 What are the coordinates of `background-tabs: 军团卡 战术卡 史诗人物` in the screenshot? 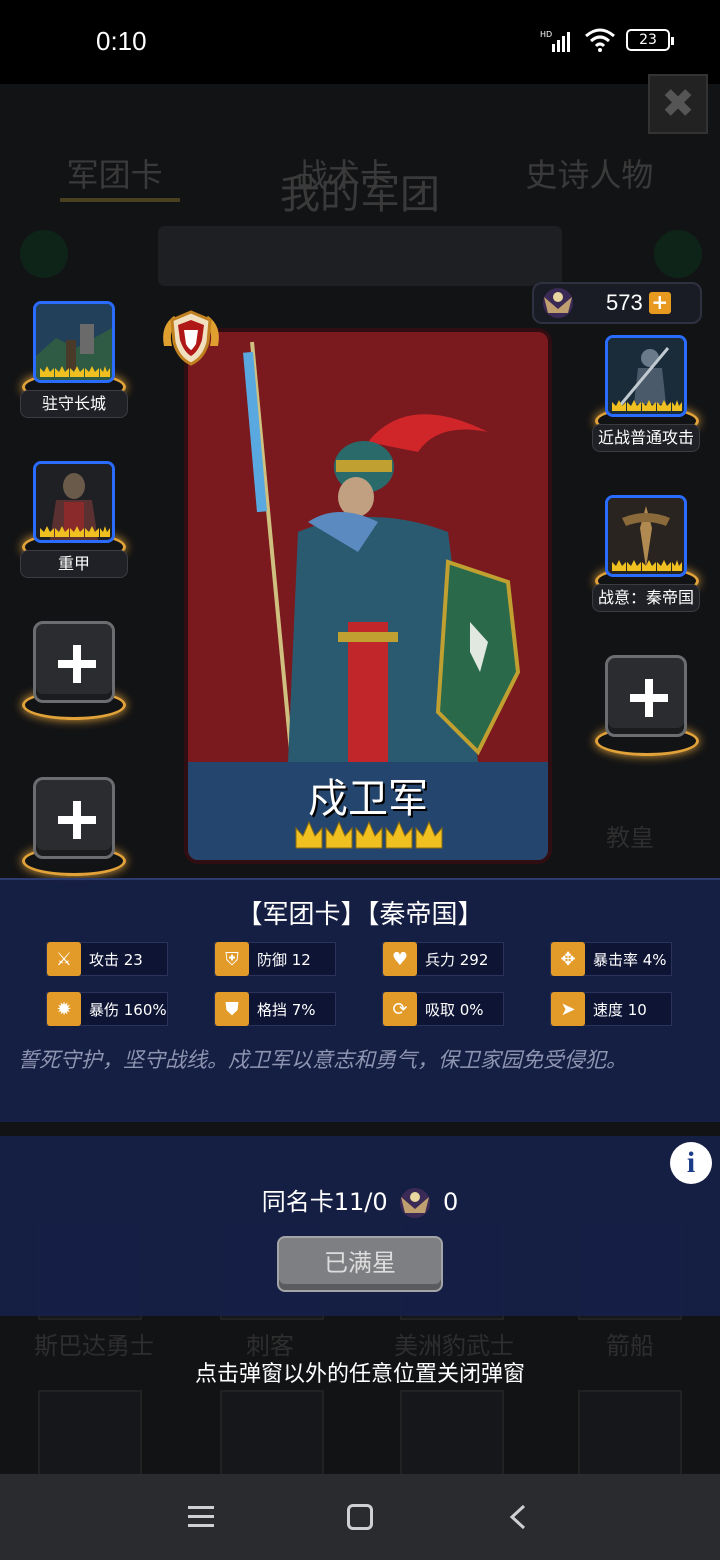 It's located at (360, 173).